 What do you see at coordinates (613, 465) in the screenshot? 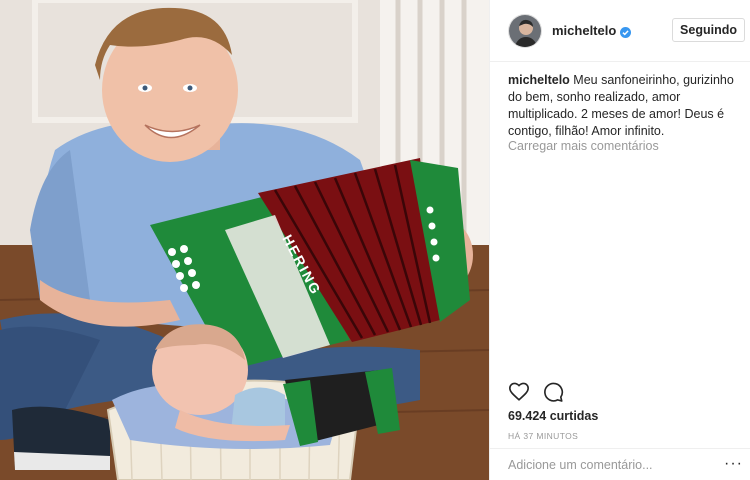
I see `comment-input` at bounding box center [613, 465].